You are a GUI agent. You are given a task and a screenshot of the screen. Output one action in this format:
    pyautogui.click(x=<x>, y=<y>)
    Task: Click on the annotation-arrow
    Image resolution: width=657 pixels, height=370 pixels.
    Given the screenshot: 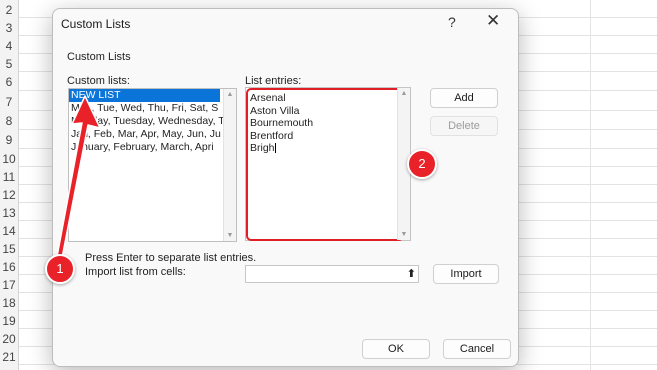 What is the action you would take?
    pyautogui.click(x=78, y=179)
    